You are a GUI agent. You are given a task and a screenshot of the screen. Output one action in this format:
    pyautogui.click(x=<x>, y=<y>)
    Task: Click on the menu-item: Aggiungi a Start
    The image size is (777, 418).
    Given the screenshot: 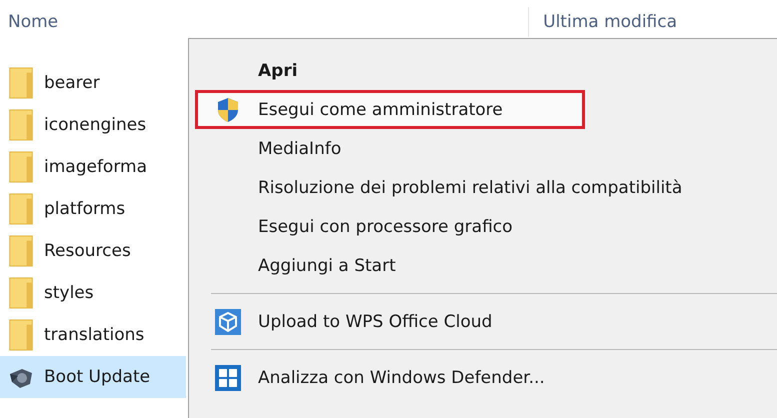 What is the action you would take?
    pyautogui.click(x=390, y=265)
    